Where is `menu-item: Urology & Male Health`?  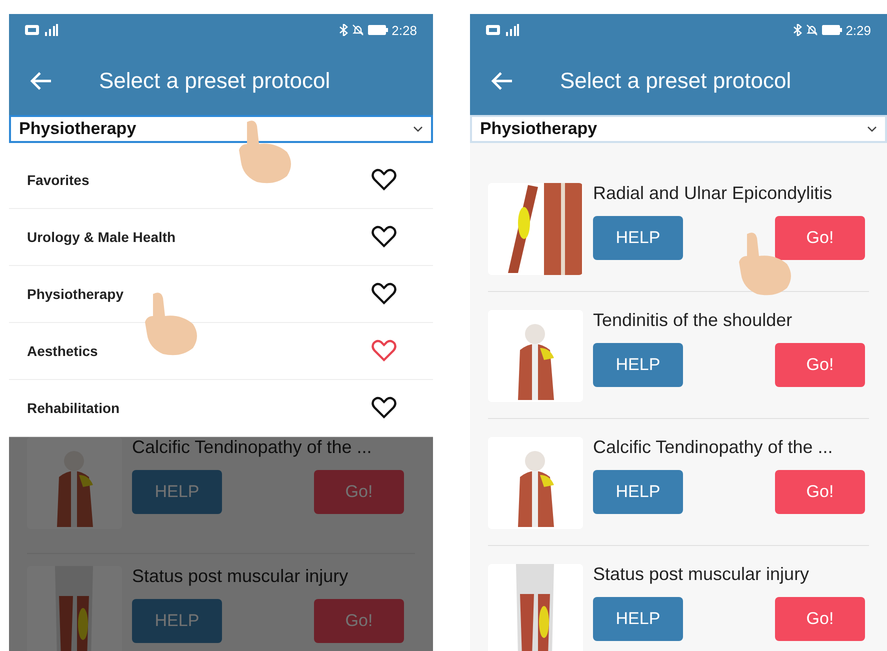 menu-item: Urology & Male Health is located at coordinates (221, 237).